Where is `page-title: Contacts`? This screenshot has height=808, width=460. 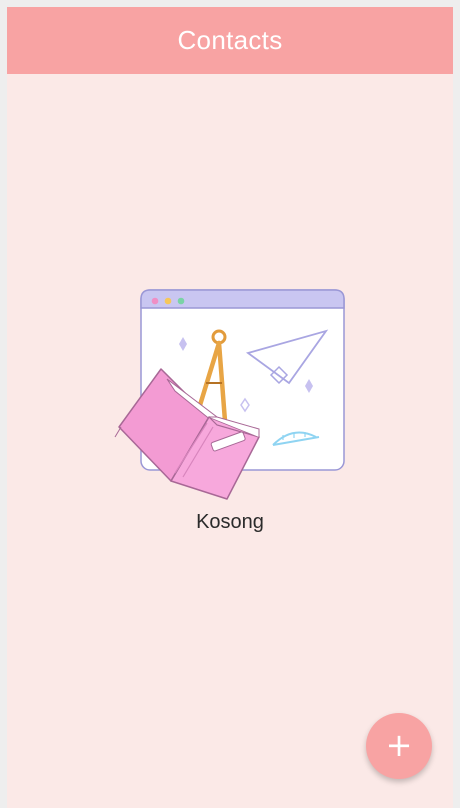
page-title: Contacts is located at coordinates (230, 40).